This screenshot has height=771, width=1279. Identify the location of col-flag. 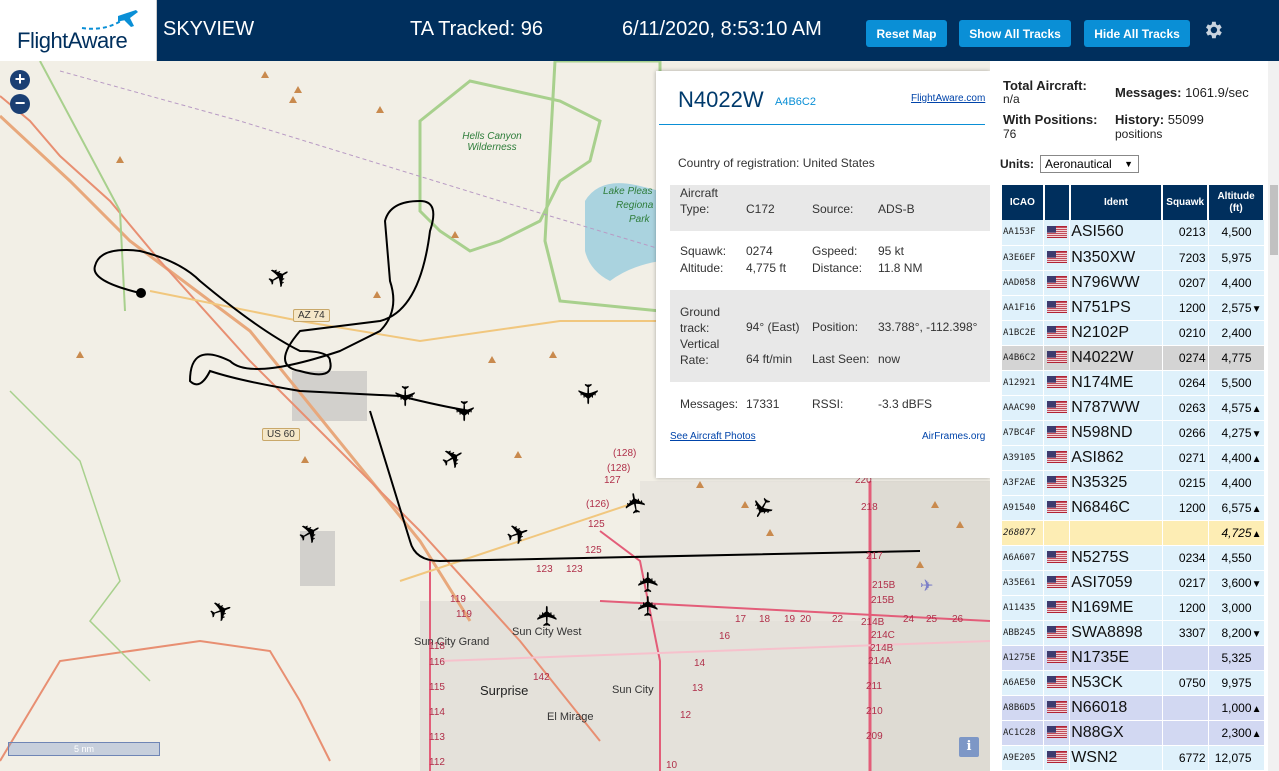
(1057, 202).